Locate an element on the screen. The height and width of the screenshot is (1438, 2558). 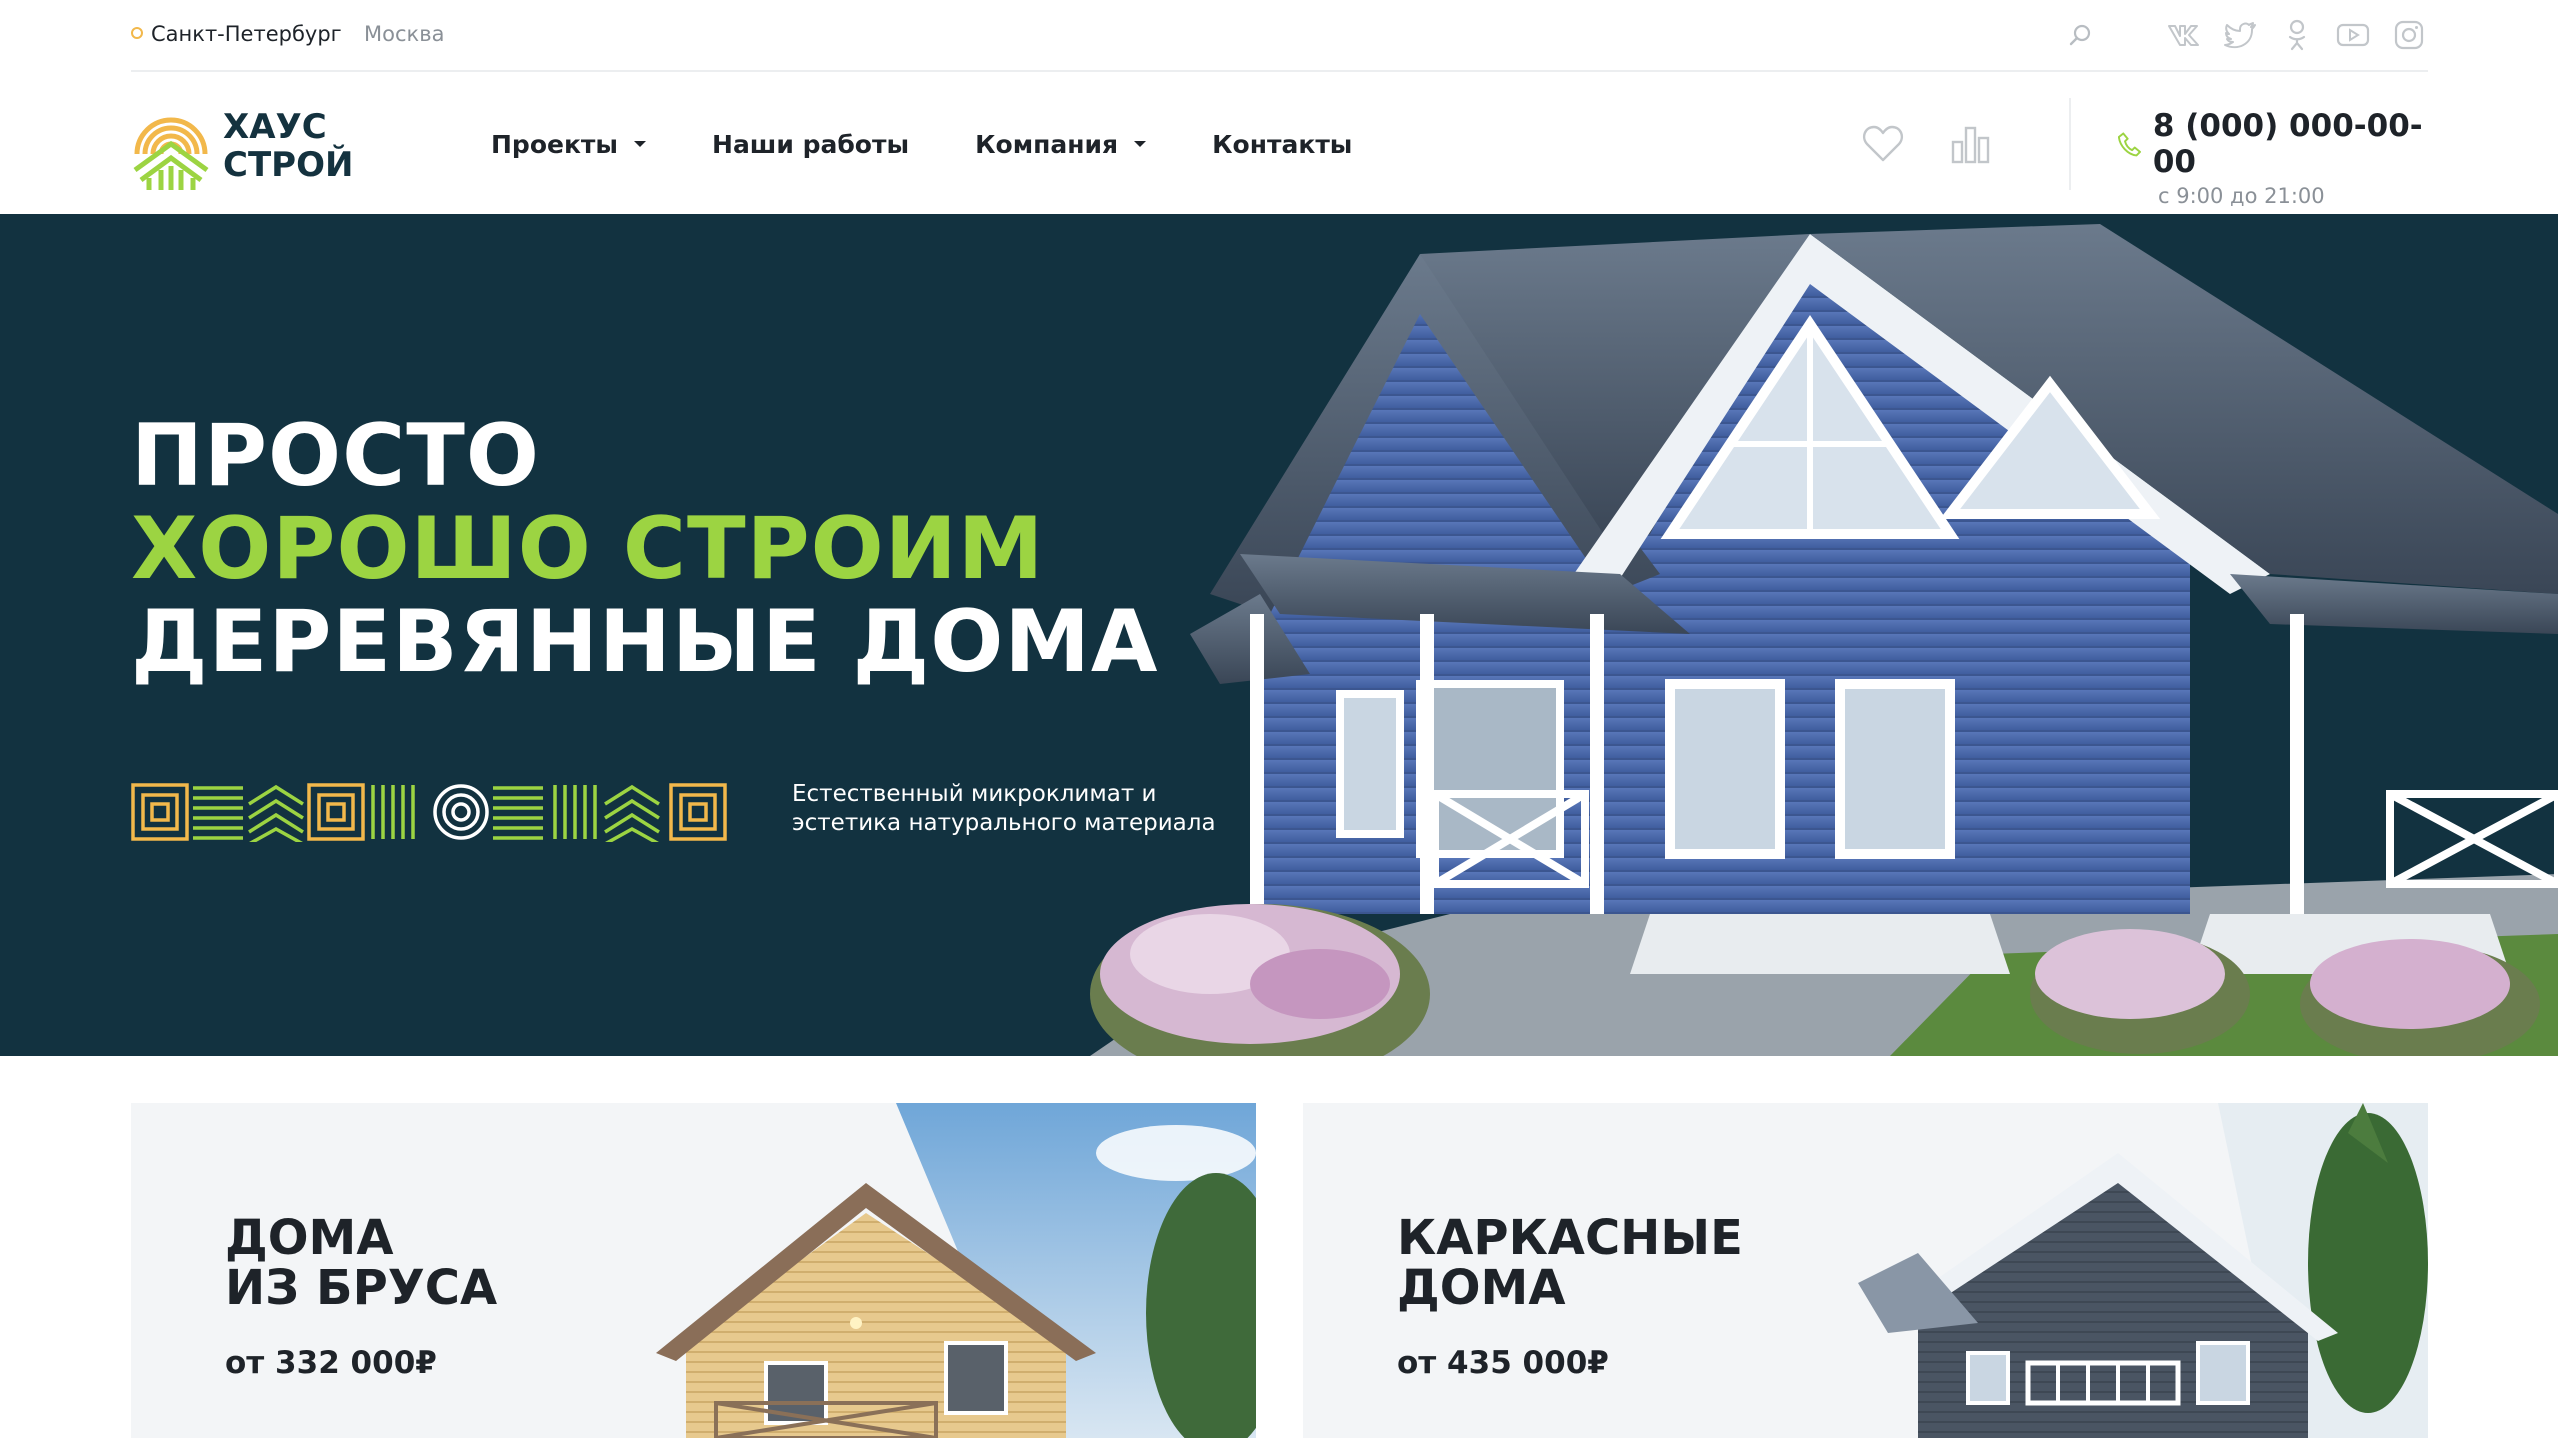
category-card-frame-houses: КАРКАСНЫЕ ДОМА от 435 000₽ is located at coordinates (1865, 1270).